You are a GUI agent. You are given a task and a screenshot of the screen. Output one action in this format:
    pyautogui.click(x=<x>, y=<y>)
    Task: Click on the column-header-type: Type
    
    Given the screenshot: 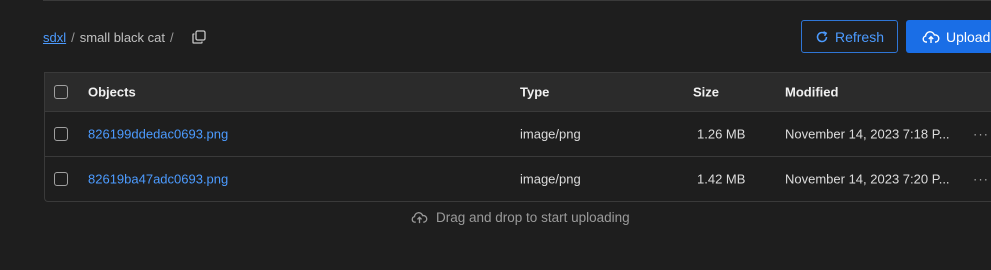 What is the action you would take?
    pyautogui.click(x=534, y=92)
    